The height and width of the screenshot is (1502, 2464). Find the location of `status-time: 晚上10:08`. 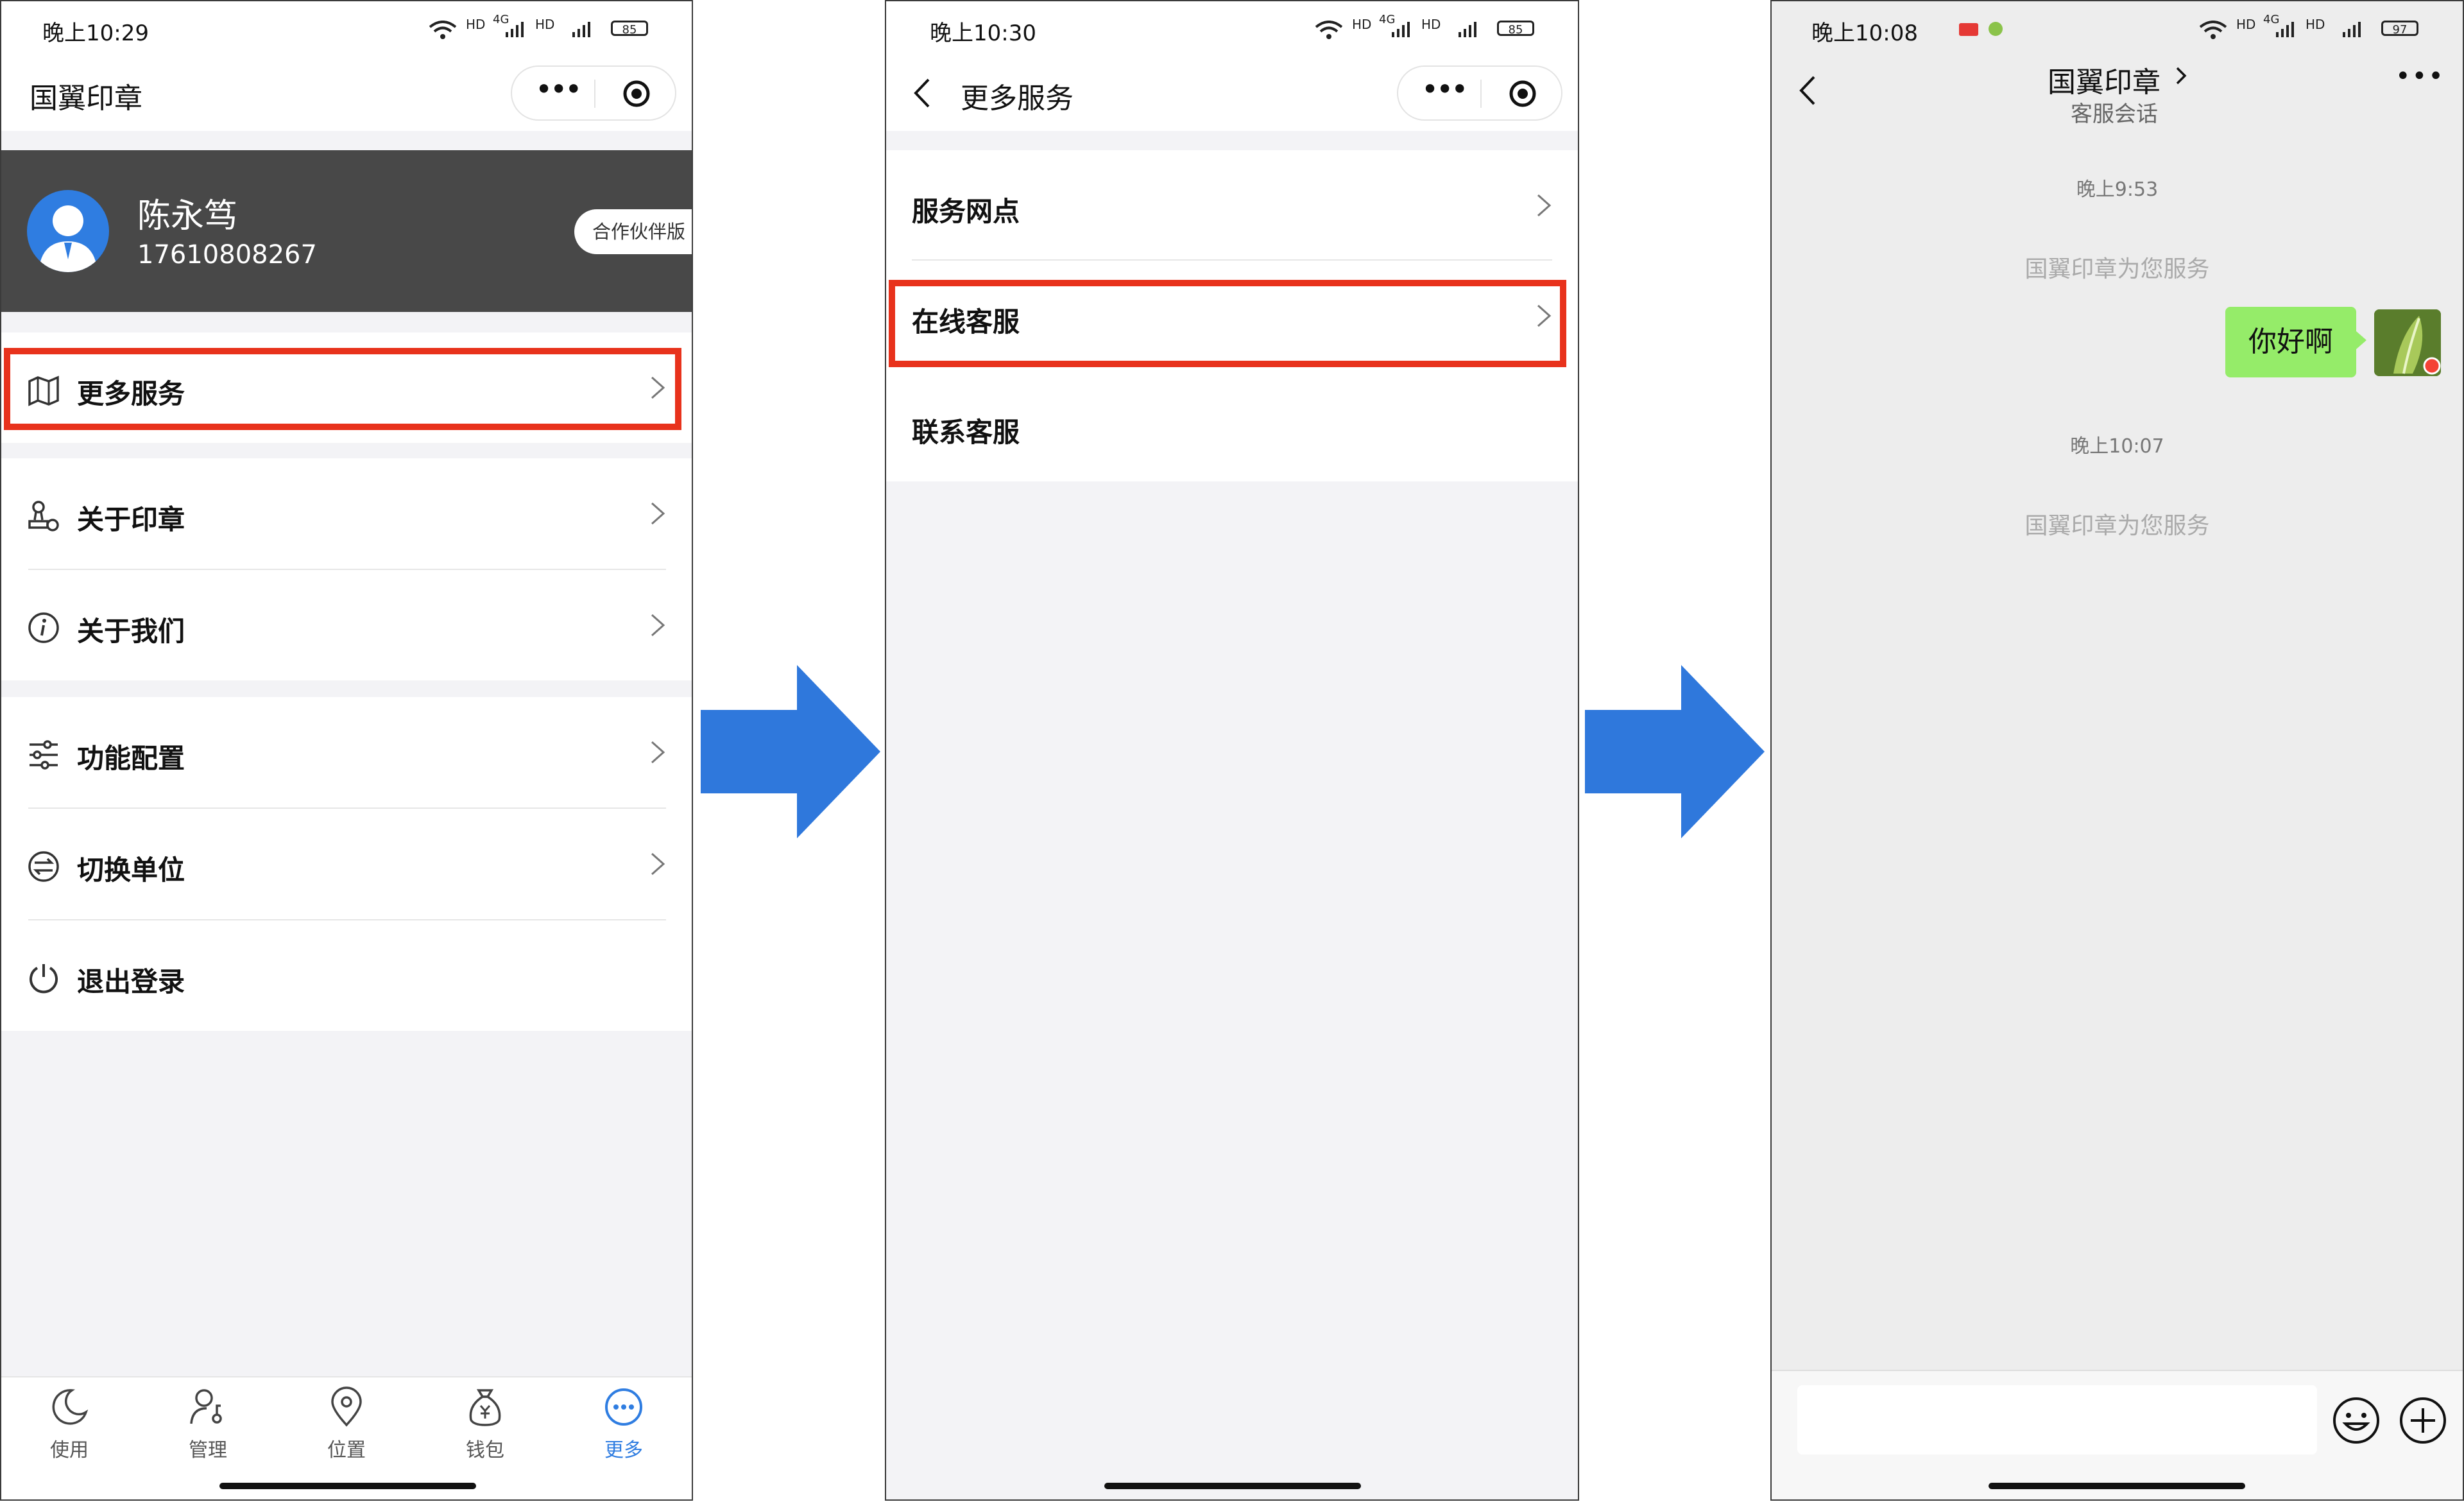

status-time: 晚上10:08 is located at coordinates (1865, 33).